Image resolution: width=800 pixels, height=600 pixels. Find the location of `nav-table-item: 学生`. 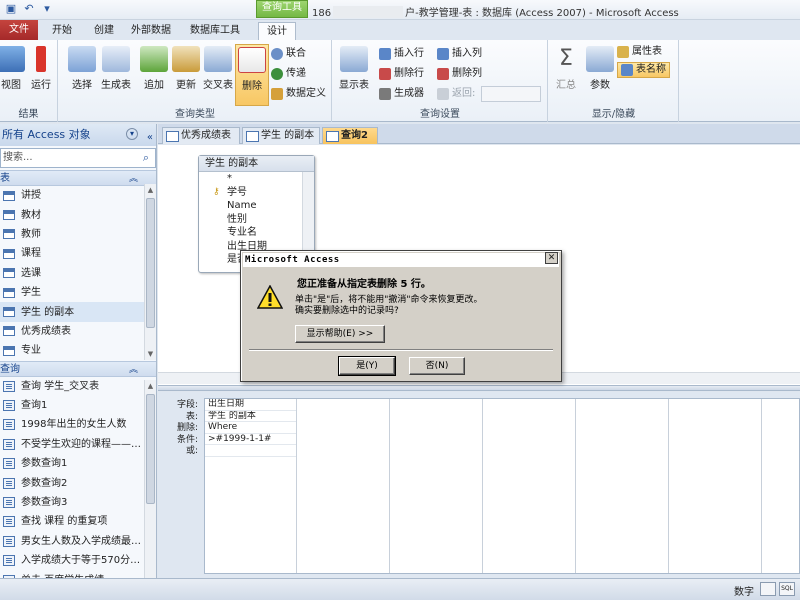

nav-table-item: 学生 is located at coordinates (78, 292).